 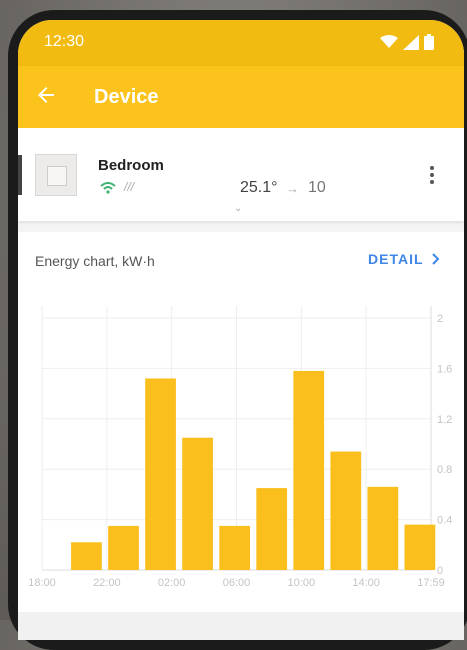 I want to click on device-thumbnail, so click(x=56, y=175).